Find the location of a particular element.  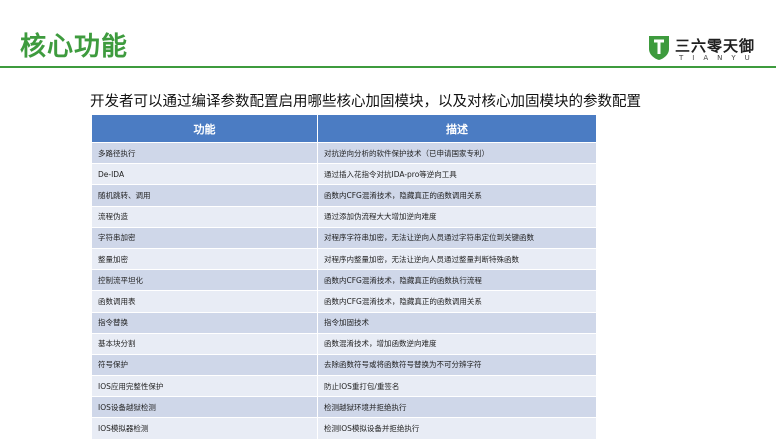

page-title: 核心功能 is located at coordinates (74, 47).